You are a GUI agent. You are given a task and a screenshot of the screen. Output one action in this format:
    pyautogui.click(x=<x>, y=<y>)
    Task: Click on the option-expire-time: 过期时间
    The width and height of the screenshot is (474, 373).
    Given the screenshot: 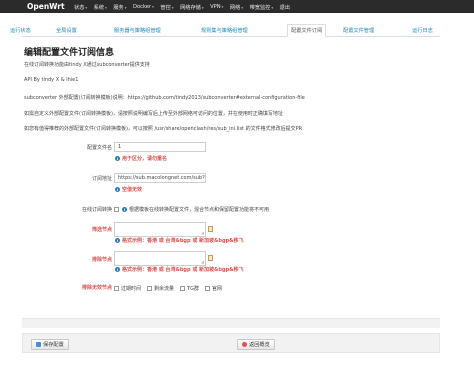 What is the action you would take?
    pyautogui.click(x=127, y=288)
    